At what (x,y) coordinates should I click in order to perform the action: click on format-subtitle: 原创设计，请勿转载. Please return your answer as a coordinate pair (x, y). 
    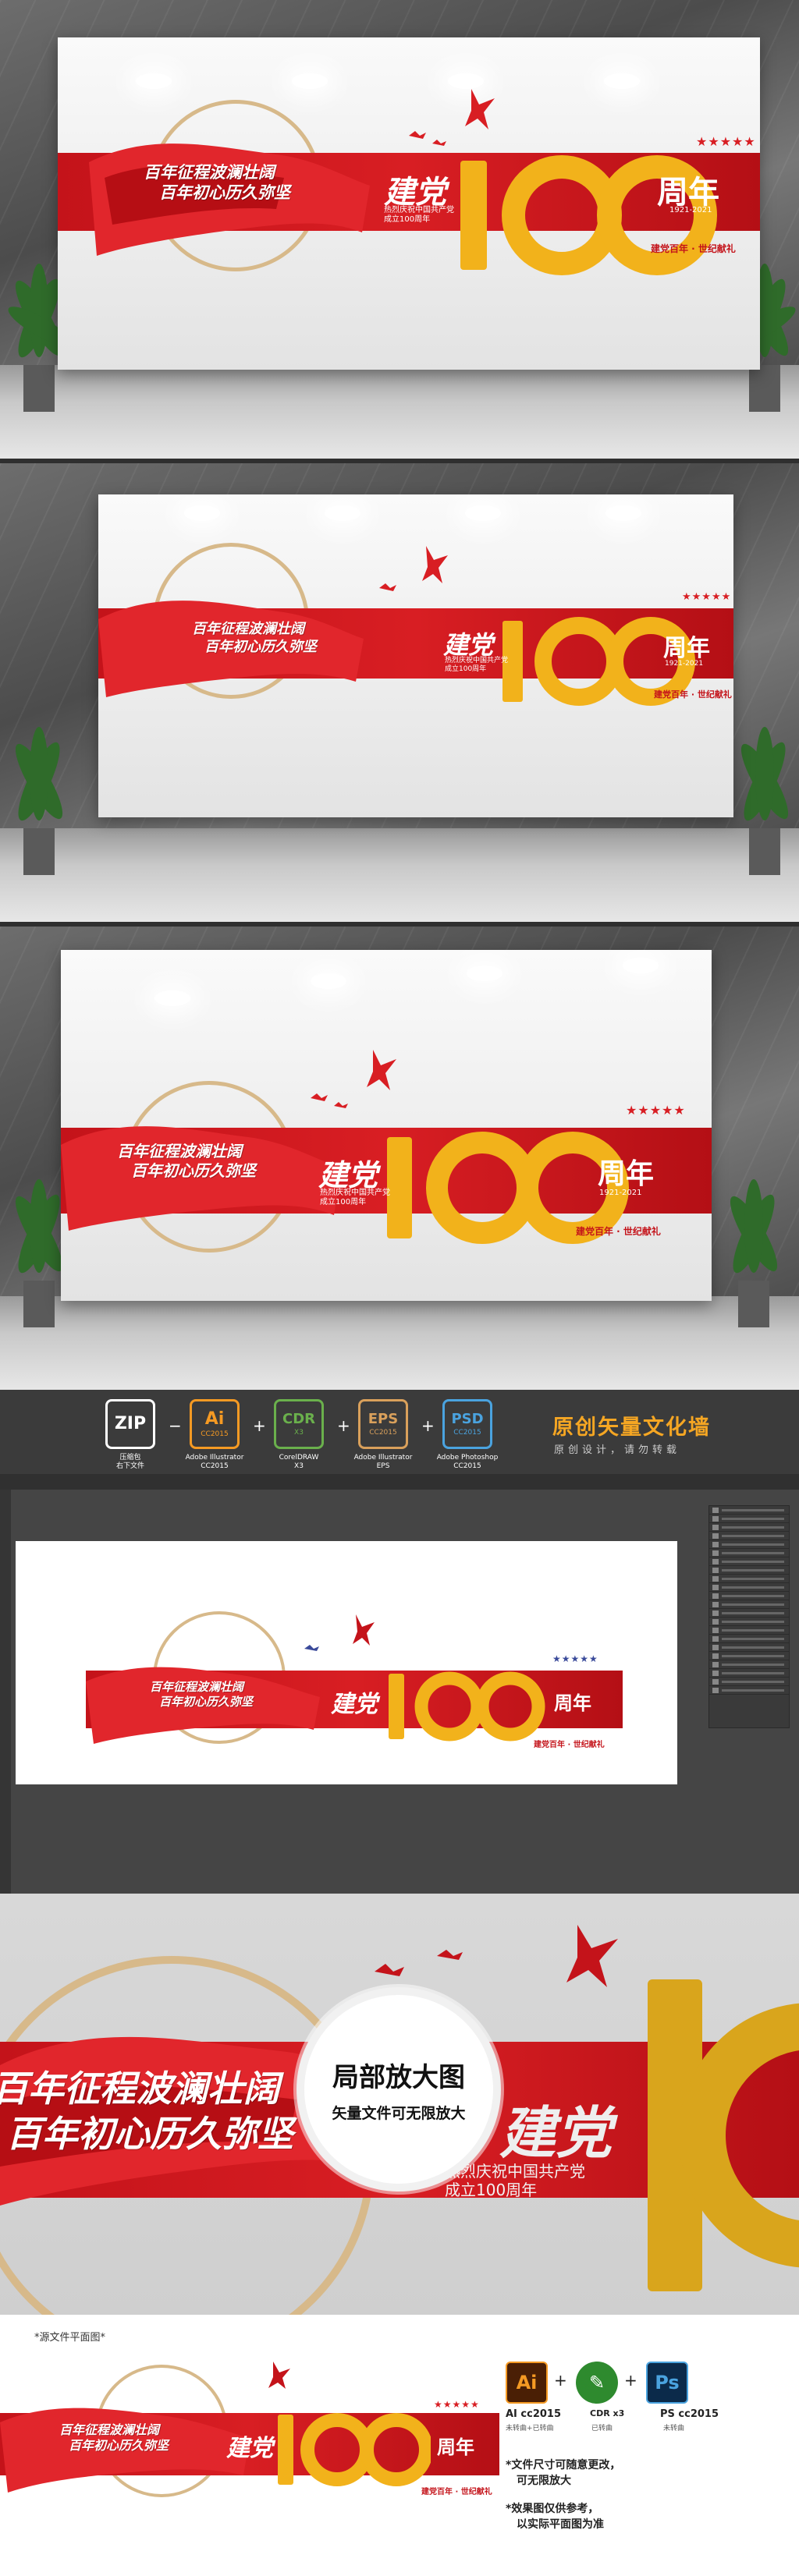
    Looking at the image, I should click on (617, 1450).